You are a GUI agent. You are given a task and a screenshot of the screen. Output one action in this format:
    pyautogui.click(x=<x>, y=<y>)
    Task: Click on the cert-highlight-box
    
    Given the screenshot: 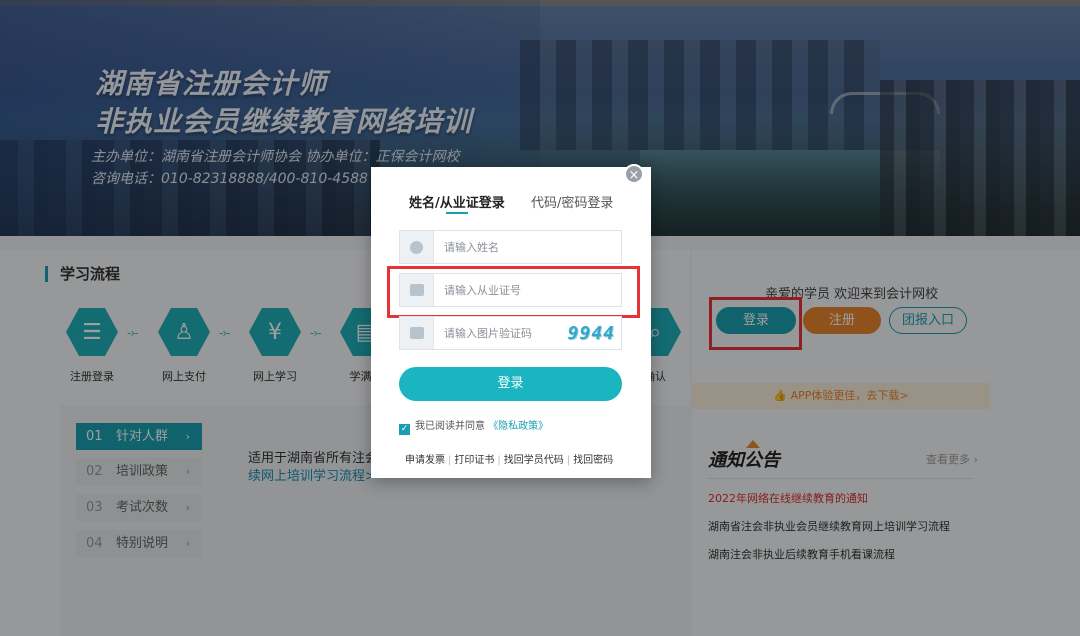 What is the action you would take?
    pyautogui.click(x=513, y=292)
    